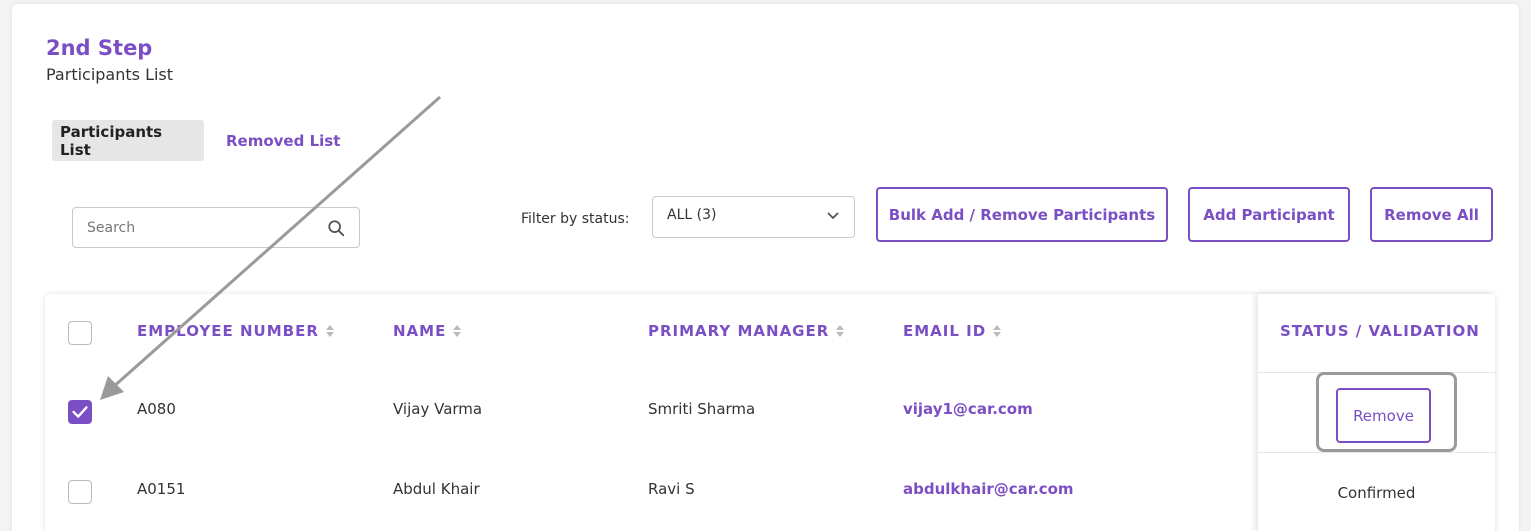 The height and width of the screenshot is (531, 1531). Describe the element at coordinates (80, 492) in the screenshot. I see `row-checkbox` at that location.